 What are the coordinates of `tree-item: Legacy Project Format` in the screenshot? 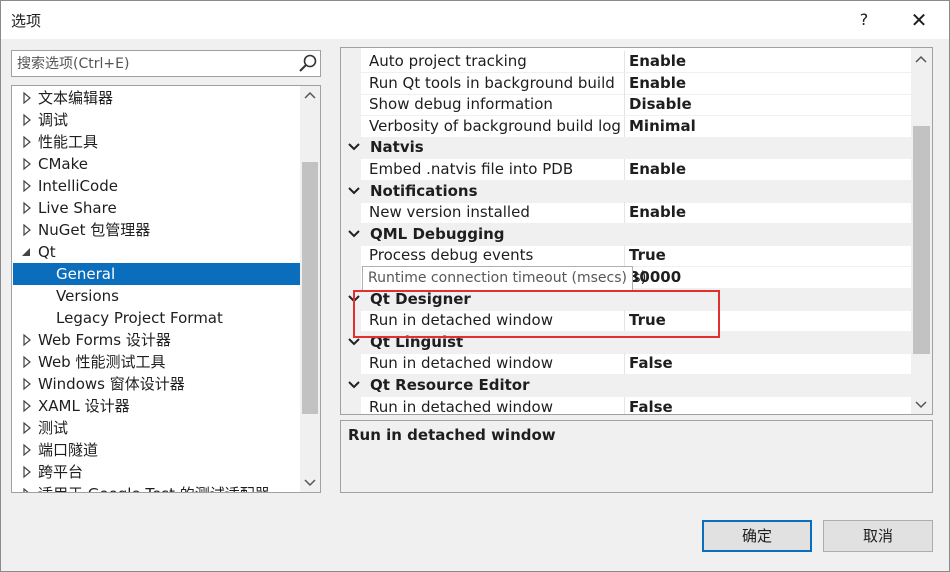 It's located at (156, 318).